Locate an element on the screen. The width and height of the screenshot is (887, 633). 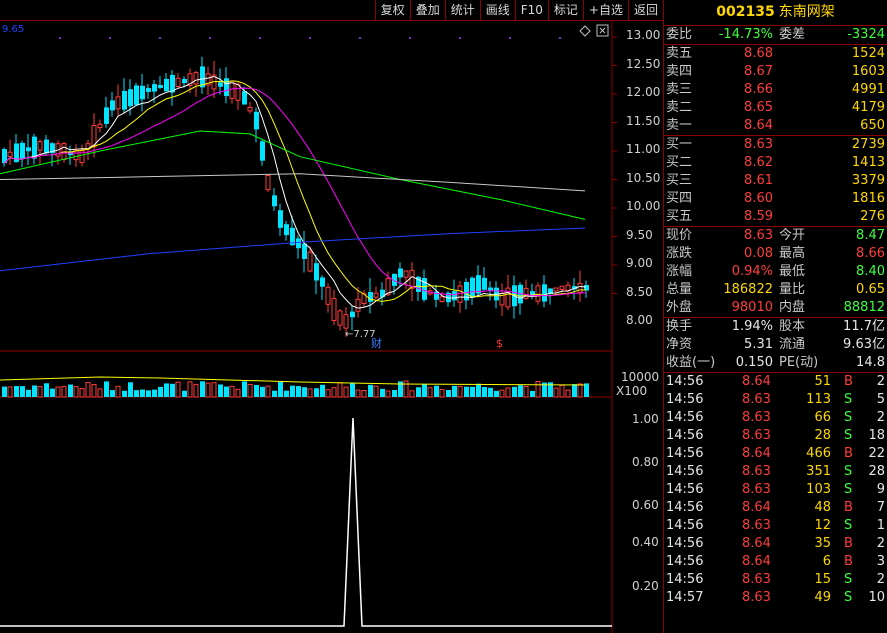
tick-row: 14:56 8.64 466 B 22 is located at coordinates (775, 454).